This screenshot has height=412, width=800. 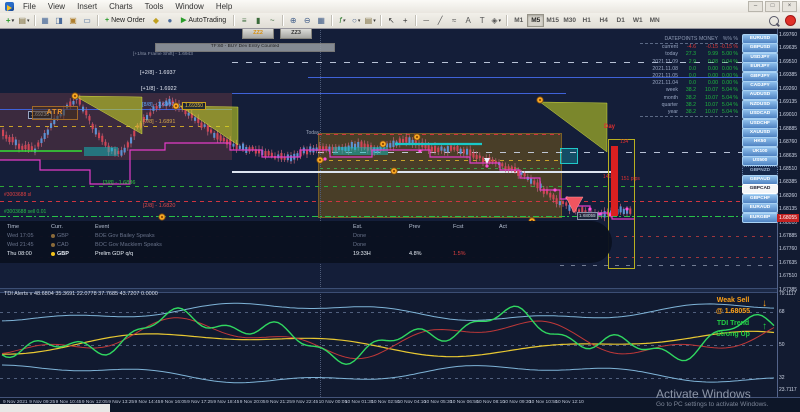 What do you see at coordinates (764, 326) in the screenshot?
I see `trend-arrow-icon: ↑` at bounding box center [764, 326].